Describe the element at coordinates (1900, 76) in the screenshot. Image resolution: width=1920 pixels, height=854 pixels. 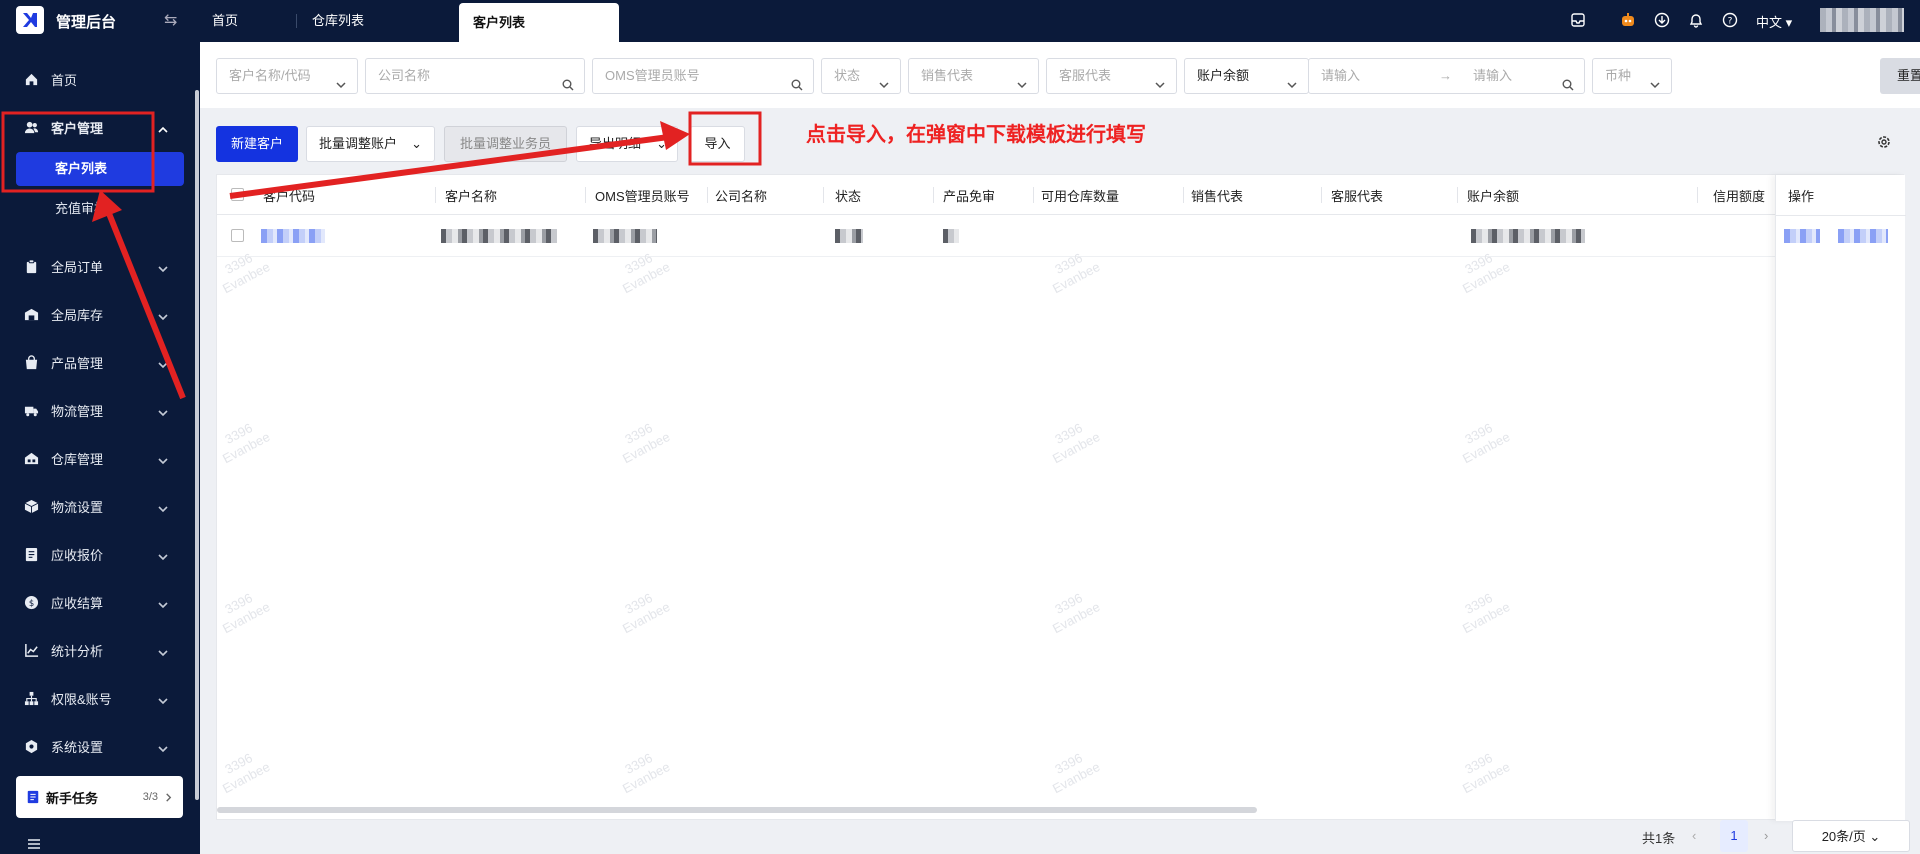
I see `reset-button: 重置` at that location.